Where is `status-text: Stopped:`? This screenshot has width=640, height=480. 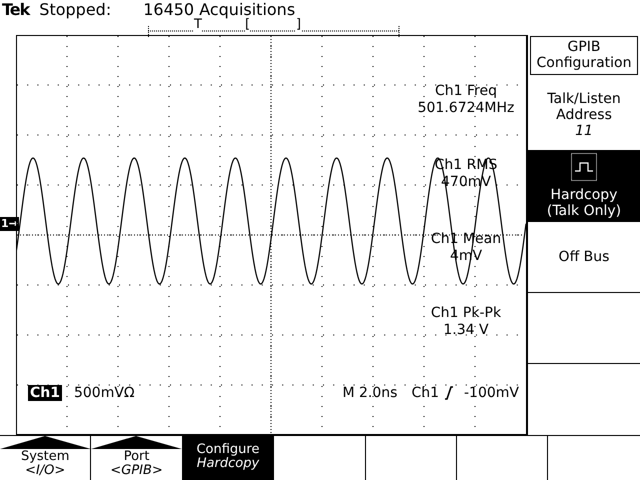
status-text: Stopped: is located at coordinates (75, 10).